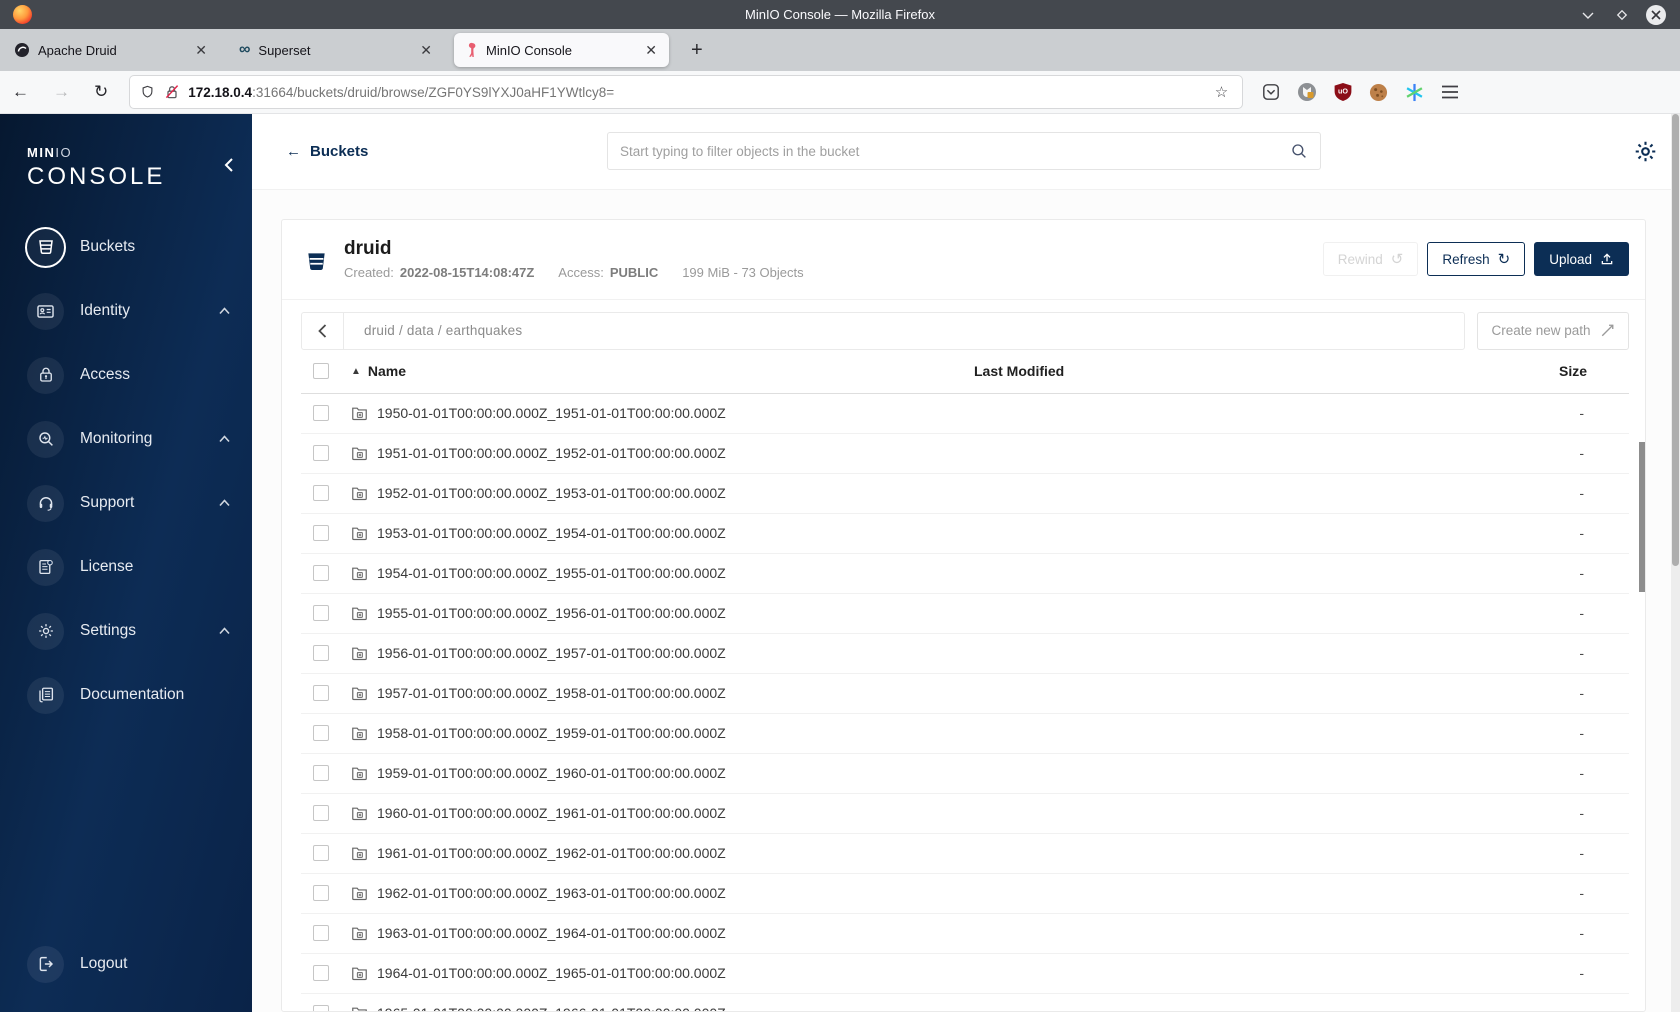  I want to click on sidebar-item-license: License, so click(126, 567).